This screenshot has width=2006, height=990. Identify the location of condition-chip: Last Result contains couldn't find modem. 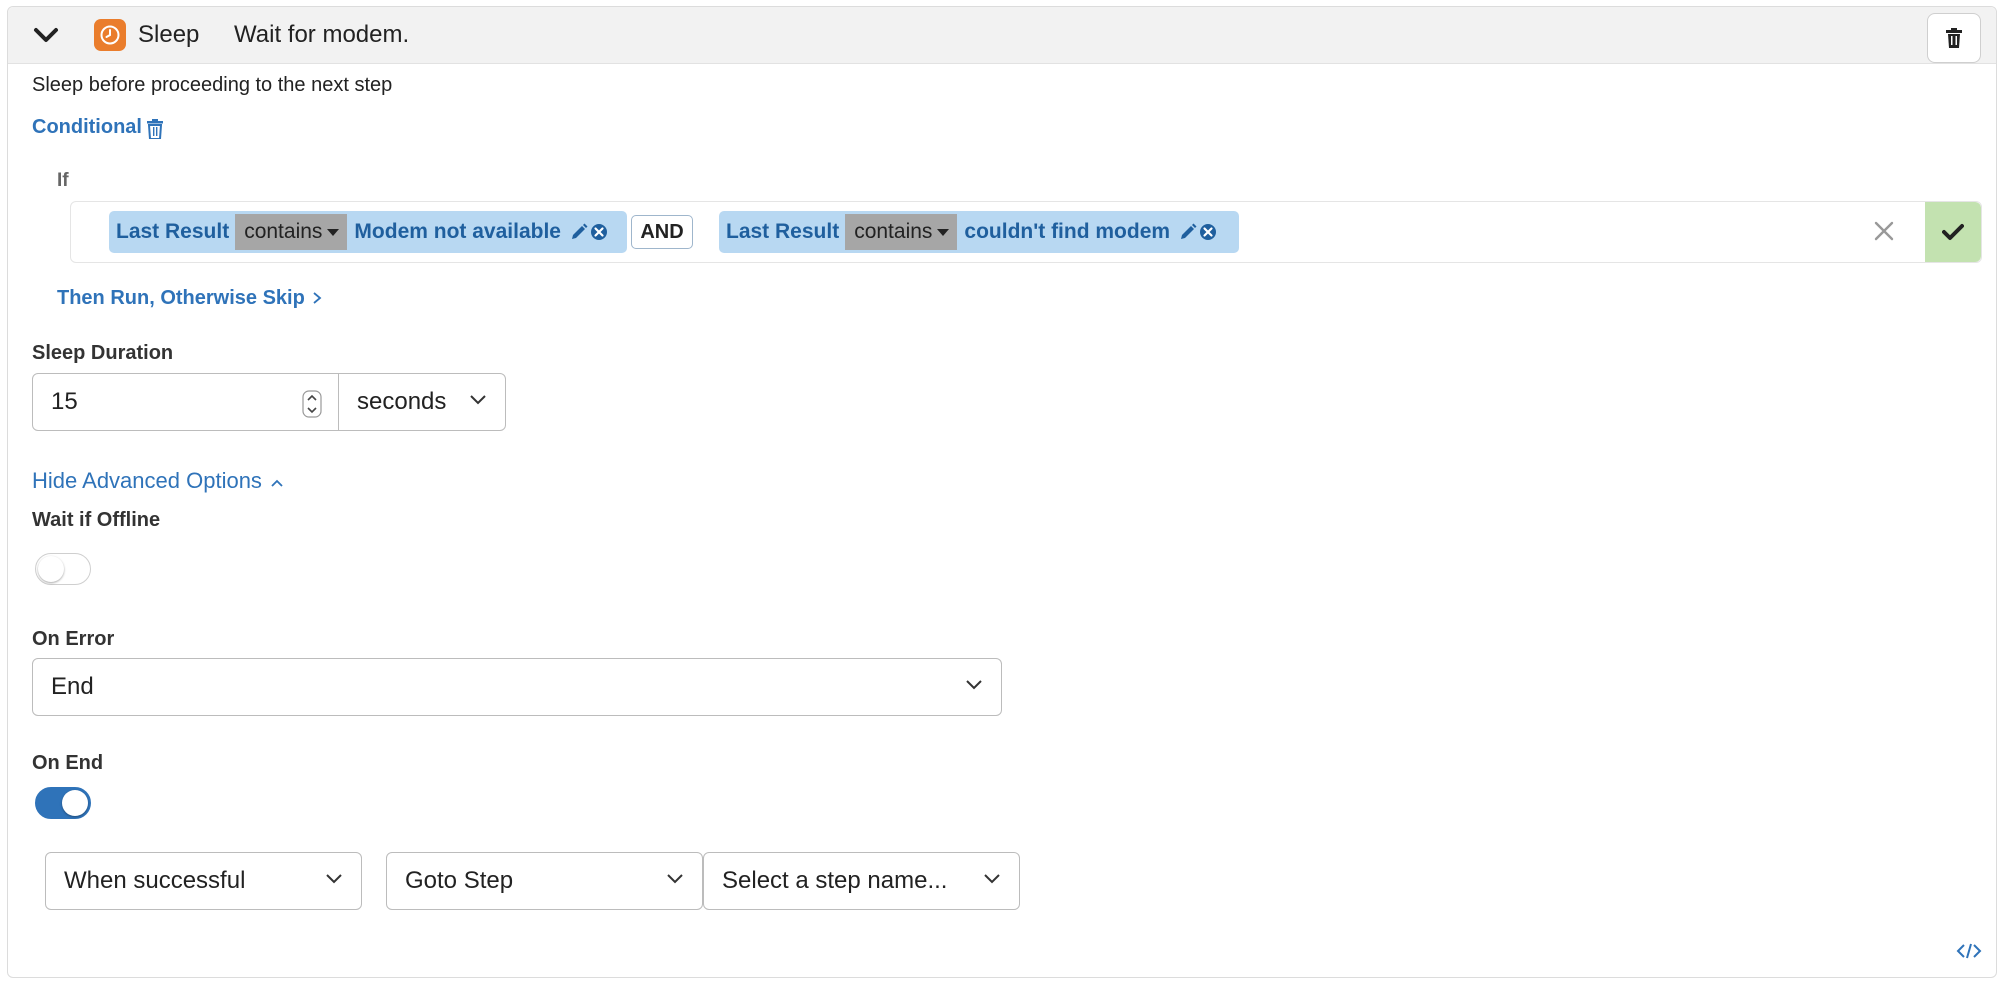
(979, 232).